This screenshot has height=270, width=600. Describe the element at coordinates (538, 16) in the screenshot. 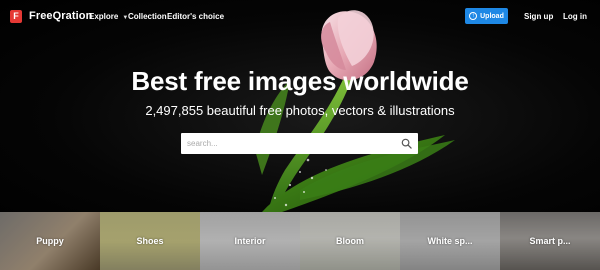

I see `sign-up-link: Sign up` at that location.